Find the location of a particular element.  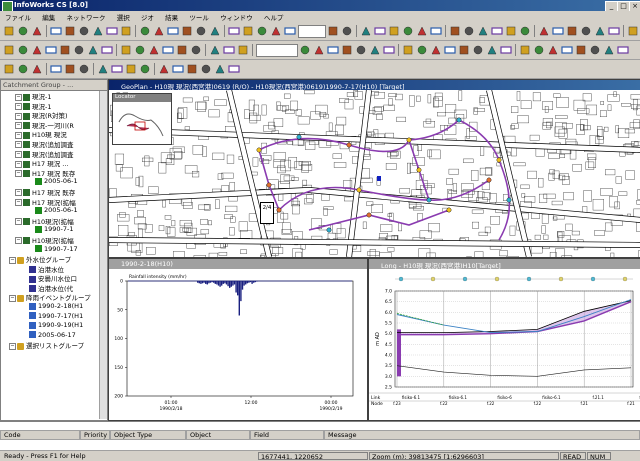

locator-window: Locator is located at coordinates (142, 119).